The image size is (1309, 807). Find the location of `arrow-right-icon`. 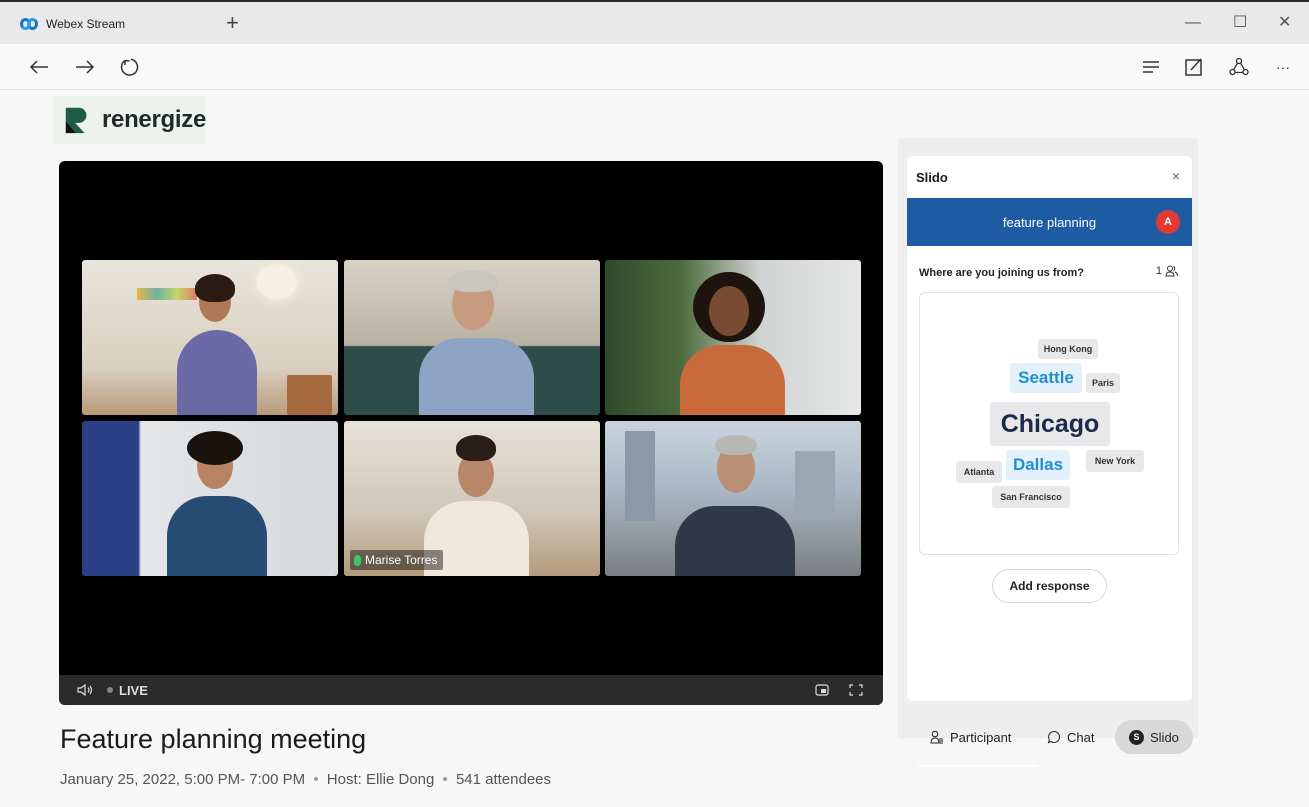

arrow-right-icon is located at coordinates (85, 67).